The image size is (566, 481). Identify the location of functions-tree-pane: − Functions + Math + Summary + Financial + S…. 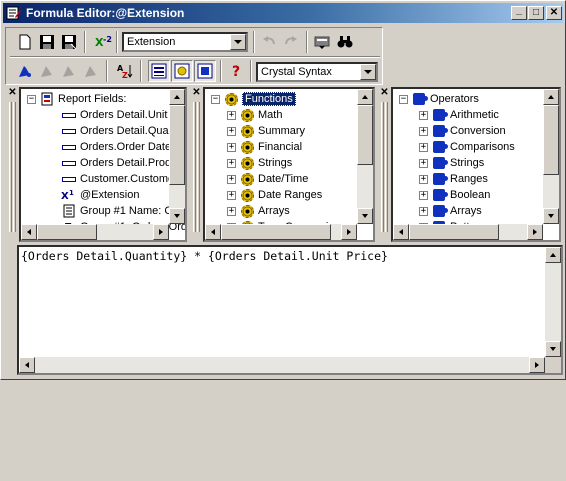
(289, 164).